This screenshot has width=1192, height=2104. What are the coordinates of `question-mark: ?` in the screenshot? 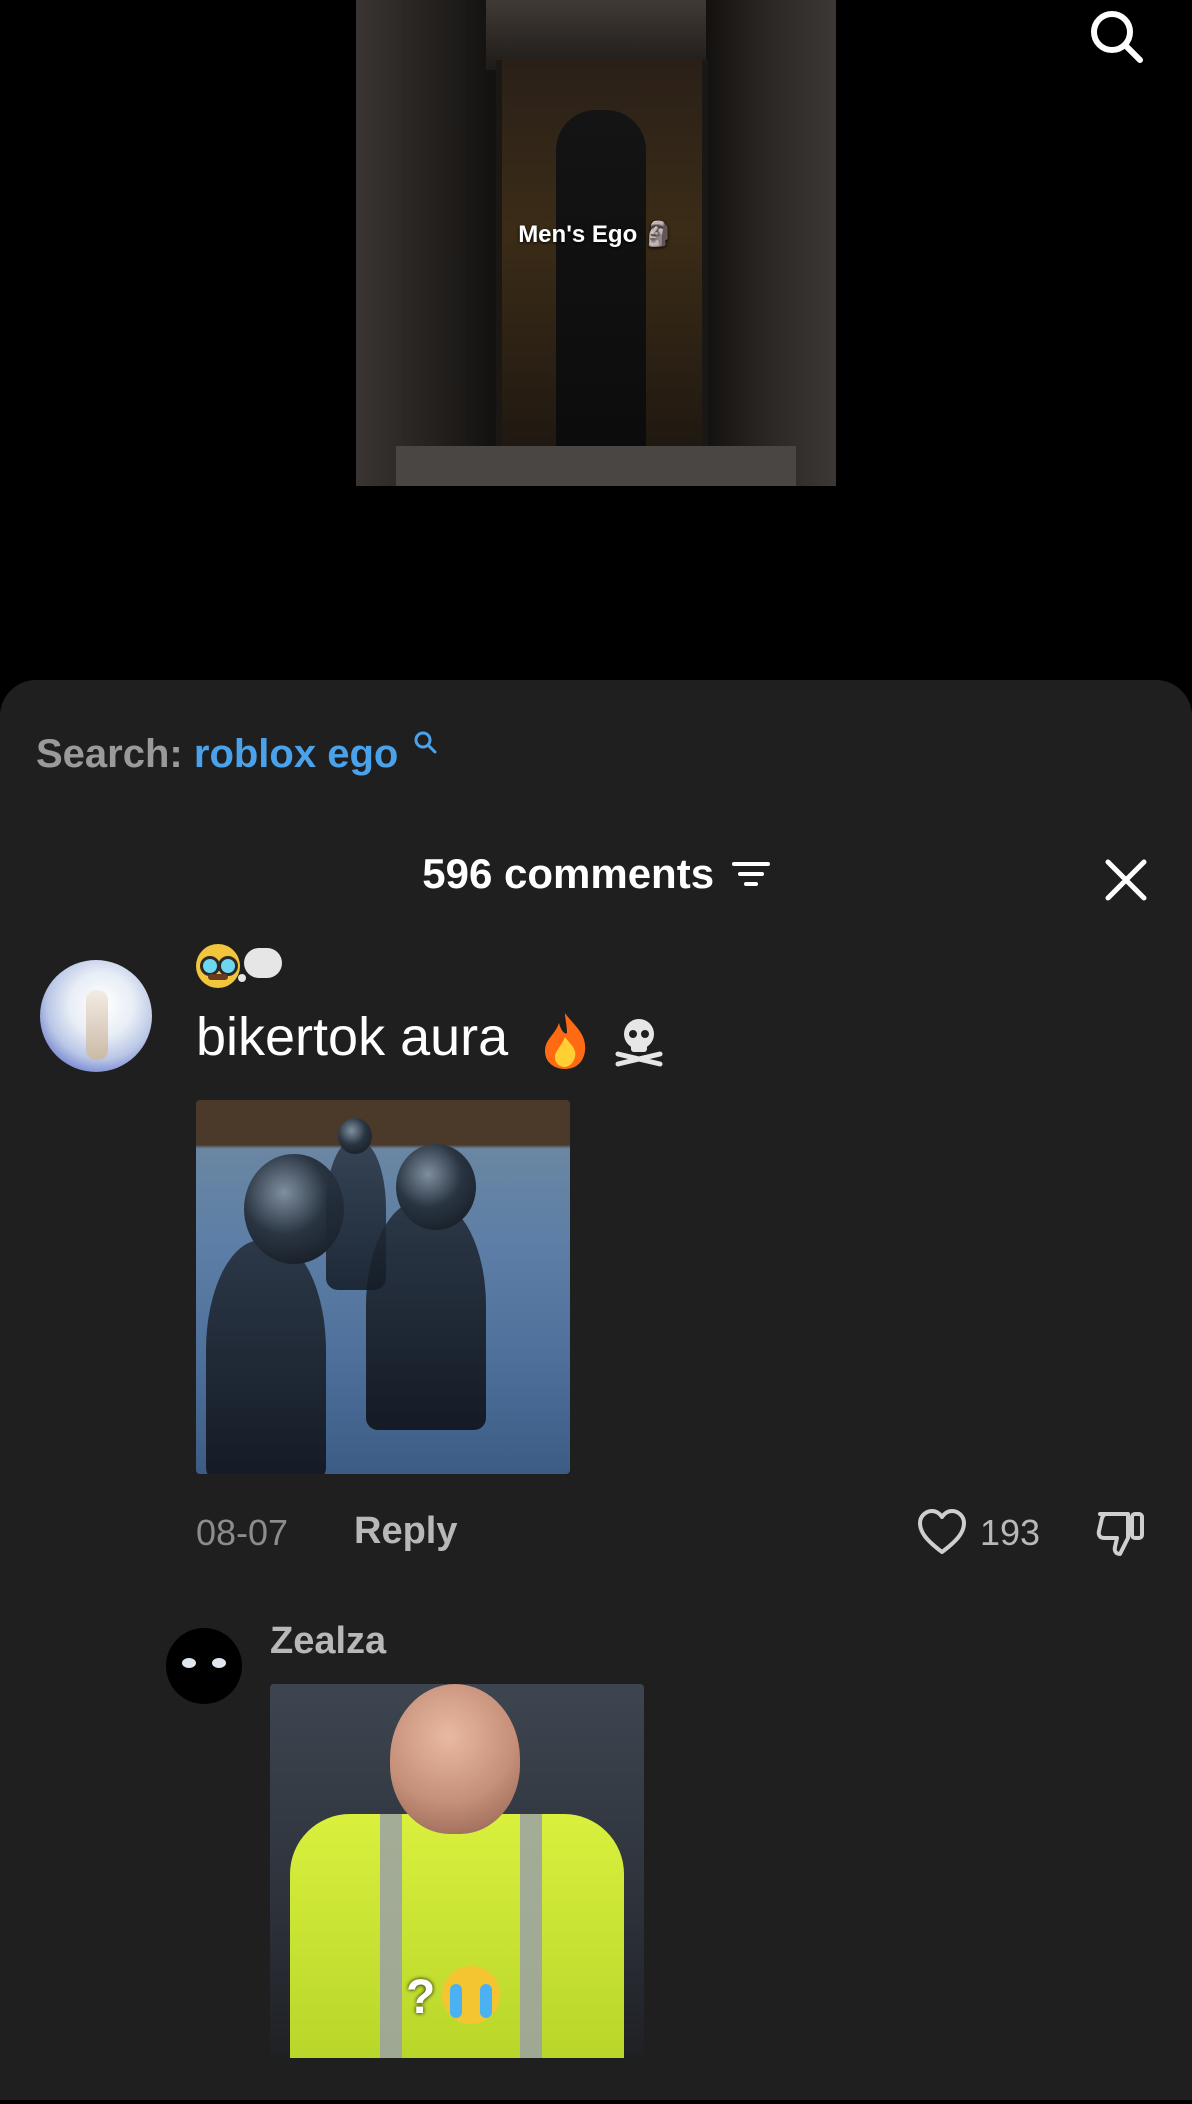 It's located at (421, 1997).